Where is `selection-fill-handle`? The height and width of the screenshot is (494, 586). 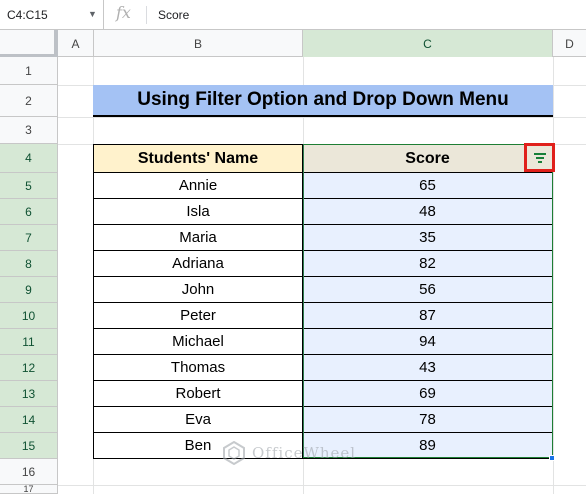
selection-fill-handle is located at coordinates (552, 458).